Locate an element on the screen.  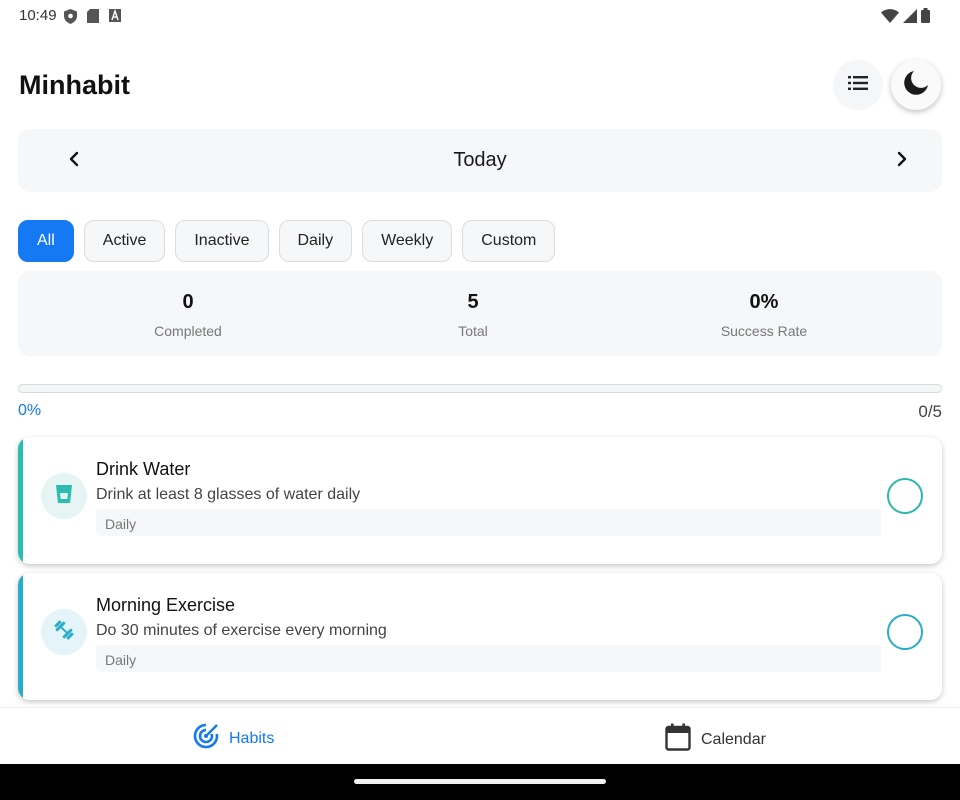
filter-daily: Daily is located at coordinates (315, 241).